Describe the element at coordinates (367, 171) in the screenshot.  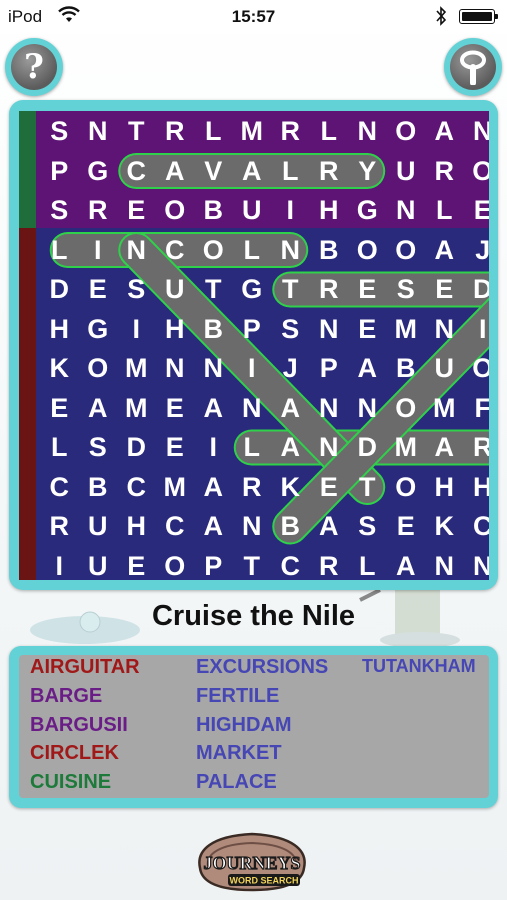
I see `grid-cell: Y` at that location.